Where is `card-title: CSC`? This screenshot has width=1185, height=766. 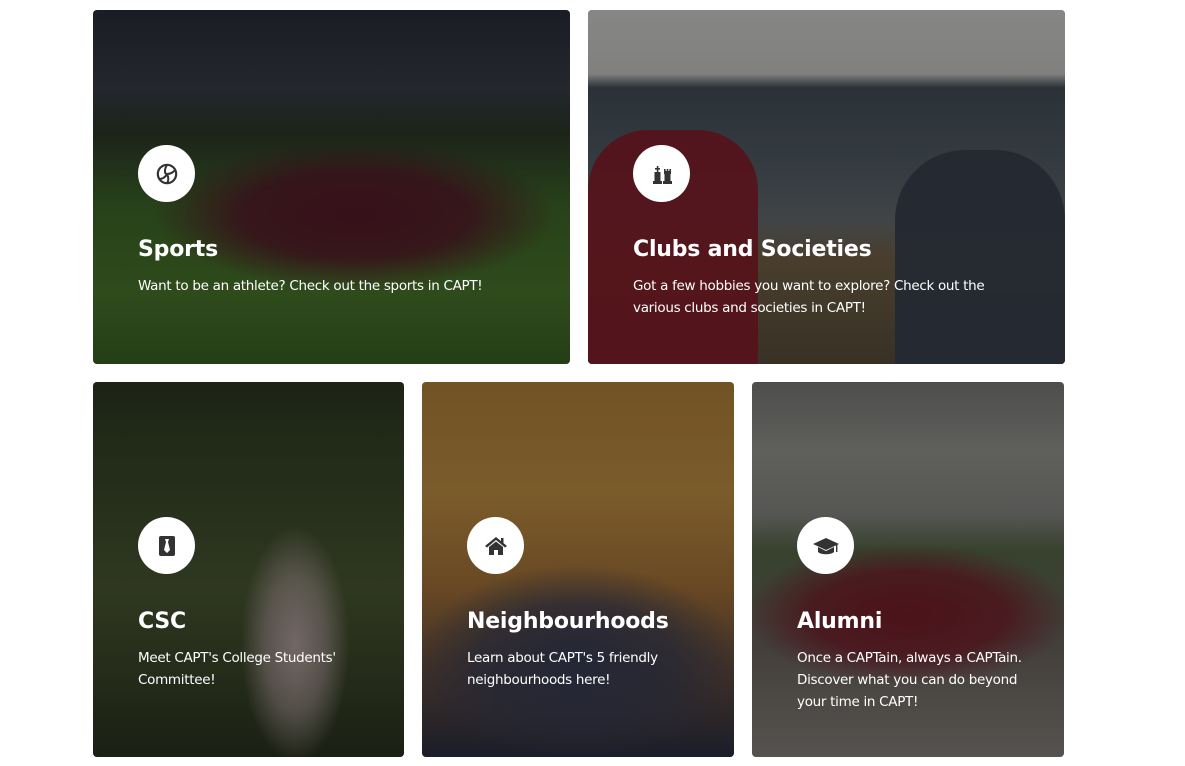 card-title: CSC is located at coordinates (162, 621).